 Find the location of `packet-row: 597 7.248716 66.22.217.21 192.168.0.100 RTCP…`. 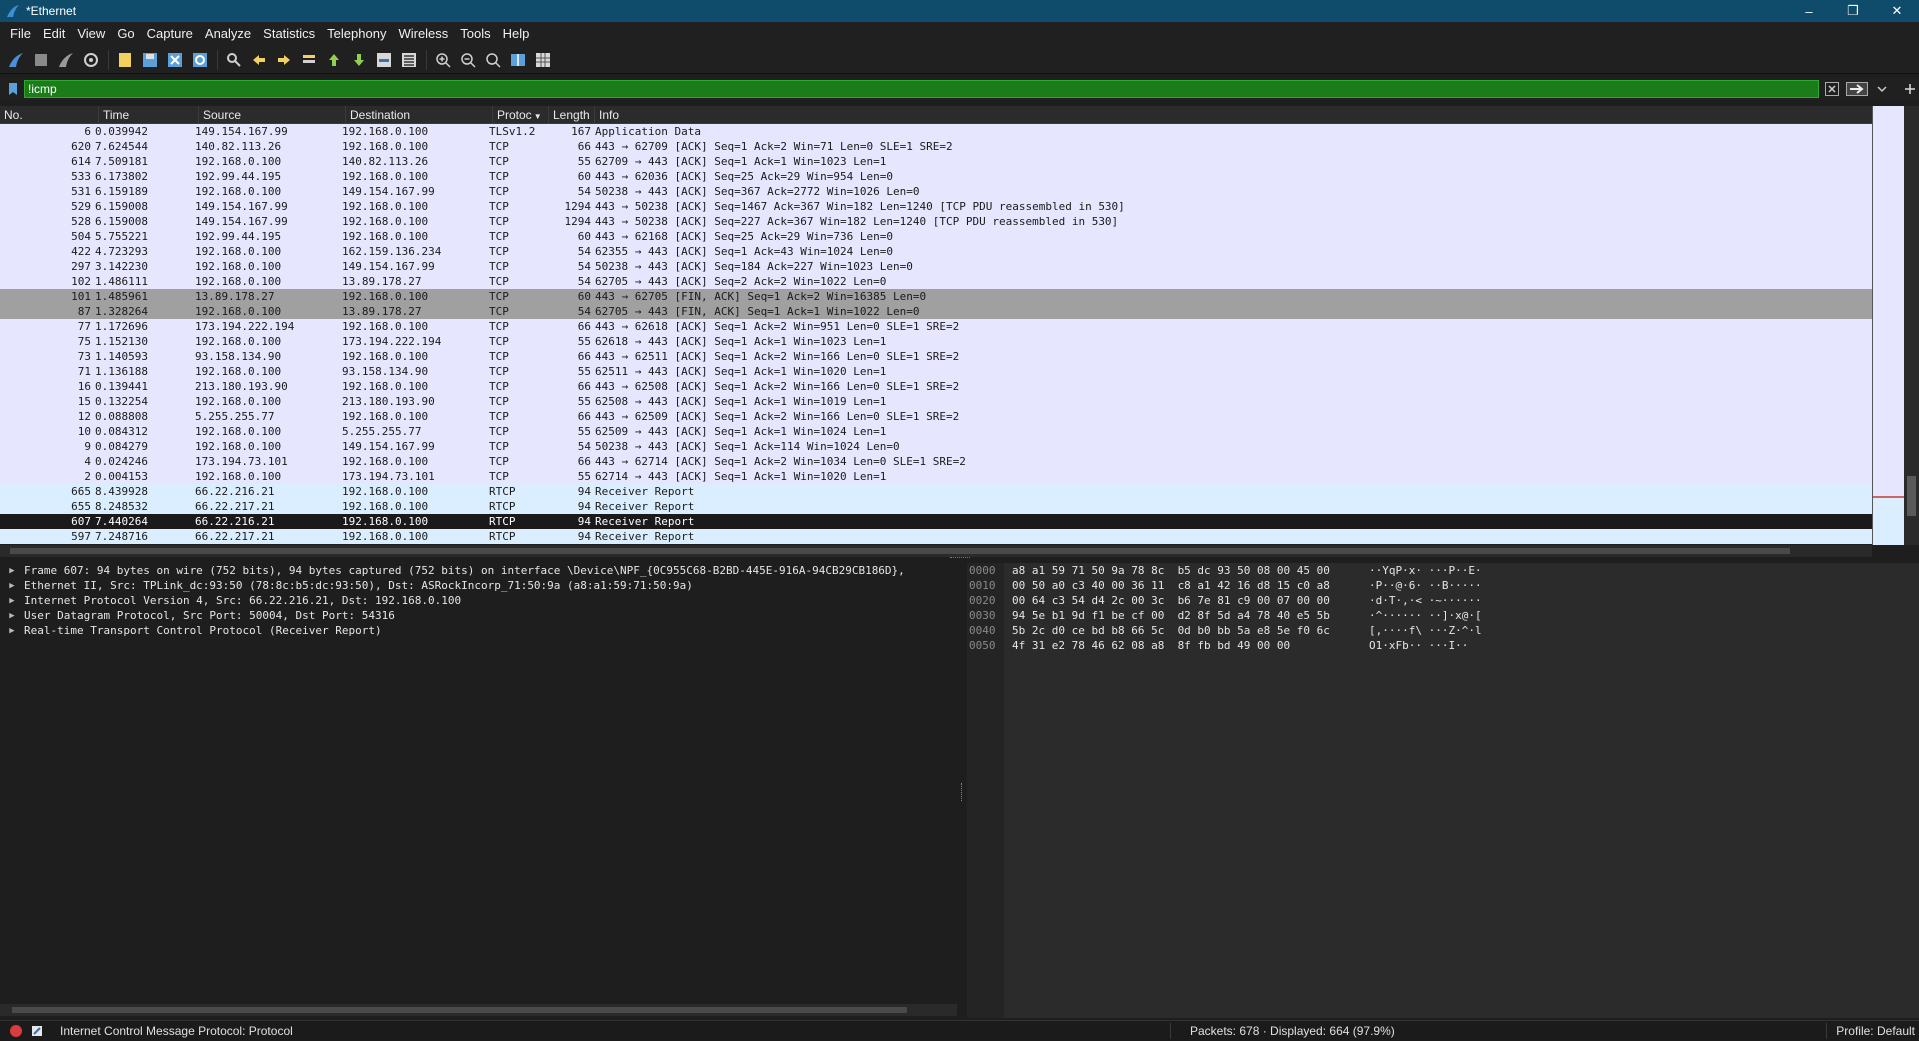

packet-row: 597 7.248716 66.22.217.21 192.168.0.100 RTCP… is located at coordinates (936, 536).